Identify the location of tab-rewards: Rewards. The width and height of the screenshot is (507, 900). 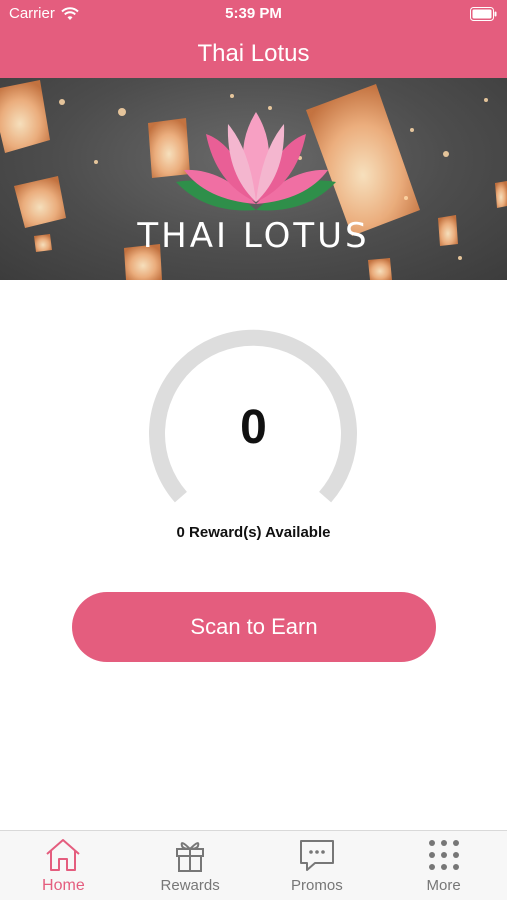
(190, 865).